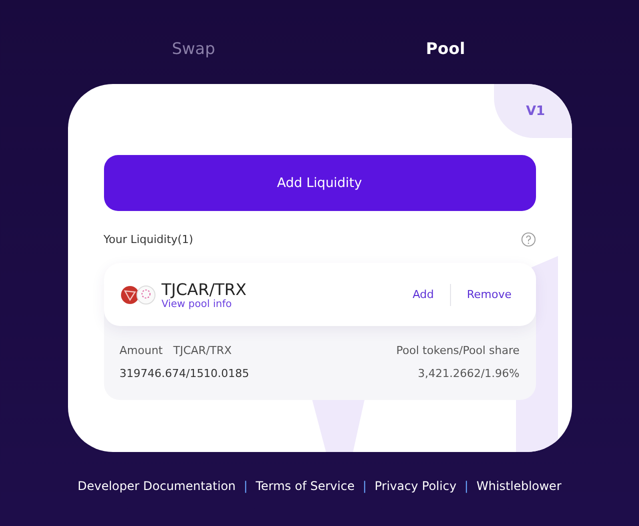 This screenshot has height=526, width=639. What do you see at coordinates (320, 183) in the screenshot?
I see `add-liquidity-button: Add Liquidity` at bounding box center [320, 183].